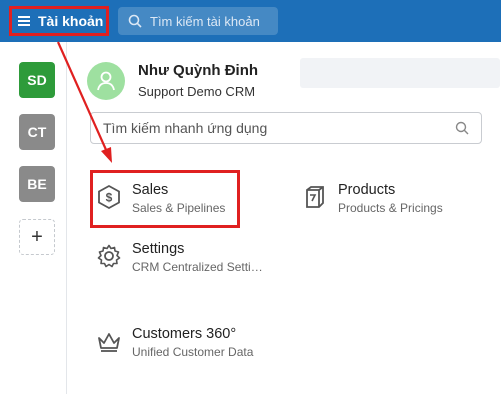 The image size is (501, 394). What do you see at coordinates (109, 342) in the screenshot?
I see `crown-icon` at bounding box center [109, 342].